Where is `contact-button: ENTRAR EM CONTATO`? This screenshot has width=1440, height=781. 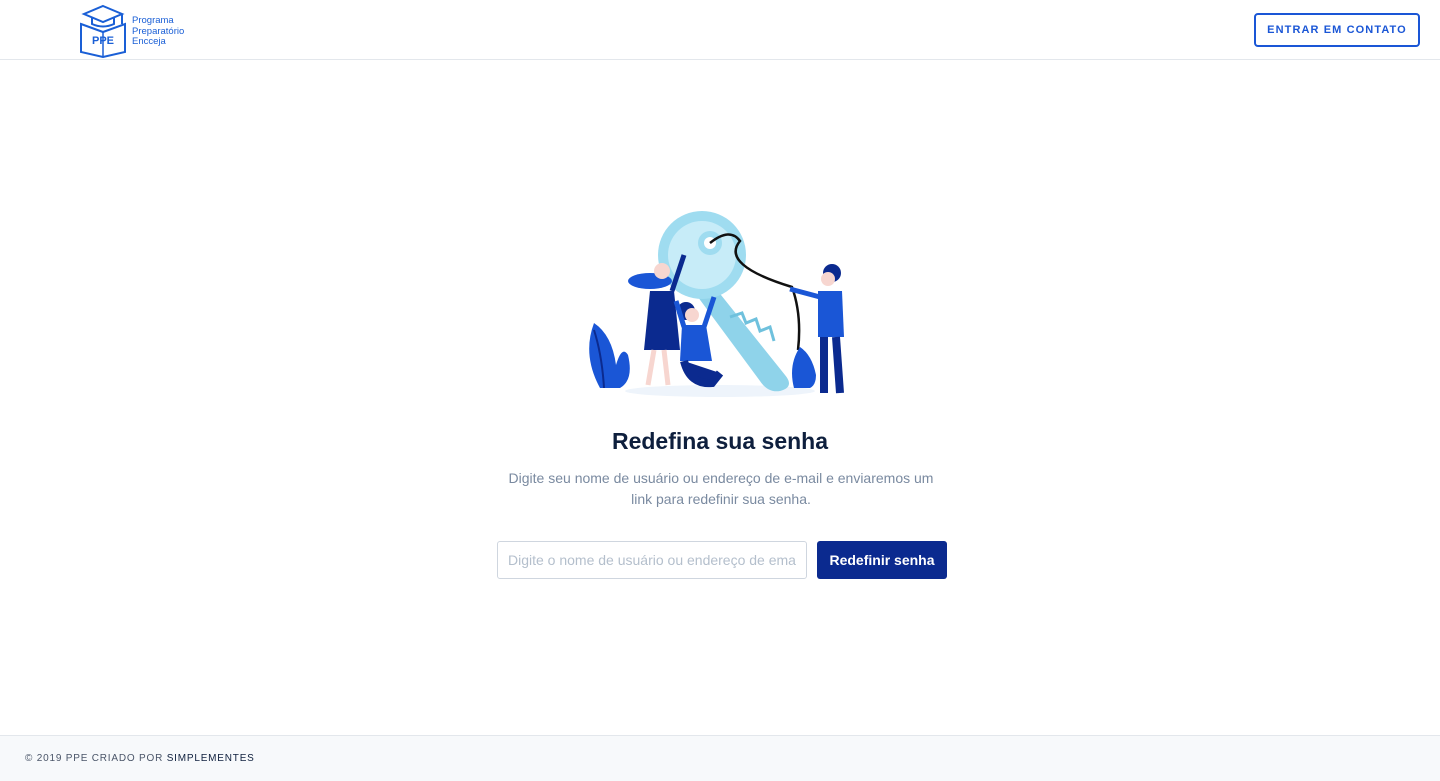 contact-button: ENTRAR EM CONTATO is located at coordinates (1337, 30).